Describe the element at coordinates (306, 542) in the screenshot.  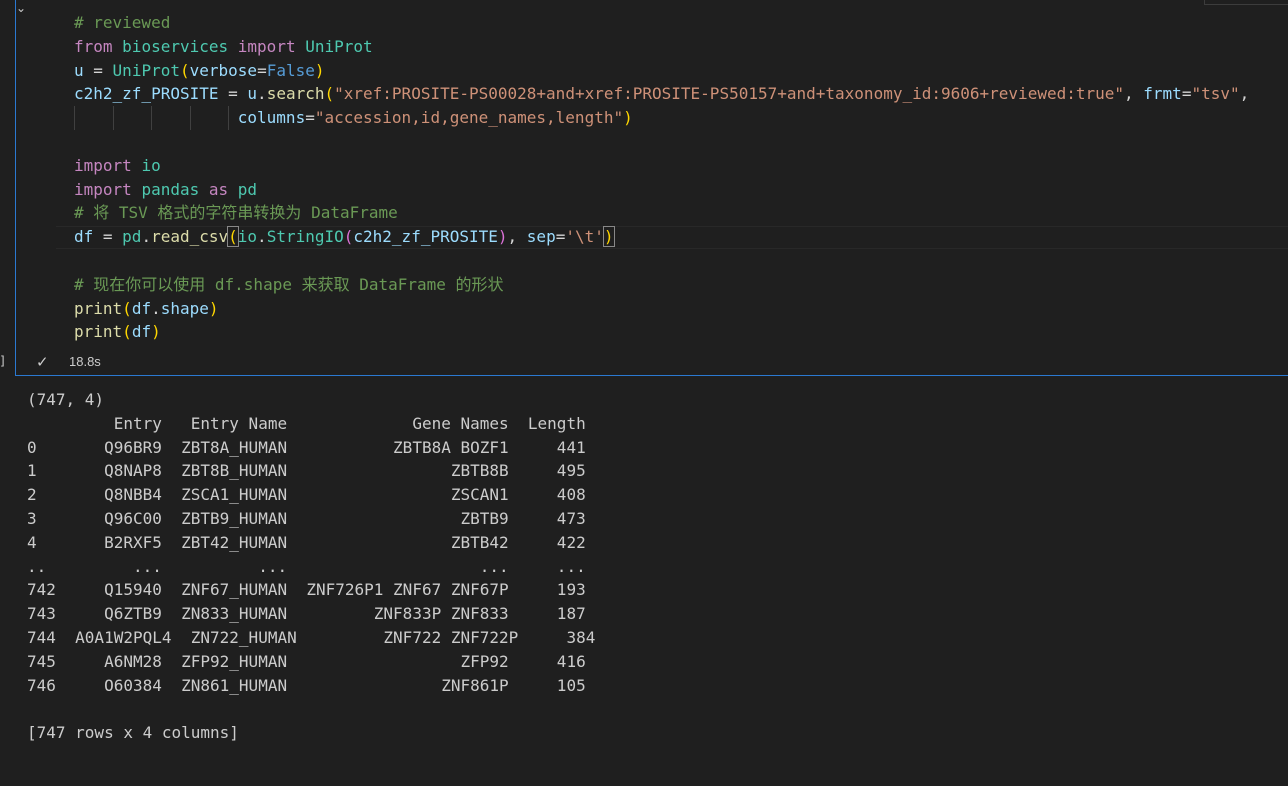
I see `table-row: 4 B2RXF5 ZBT42_HUMAN ZBTB42 422` at that location.